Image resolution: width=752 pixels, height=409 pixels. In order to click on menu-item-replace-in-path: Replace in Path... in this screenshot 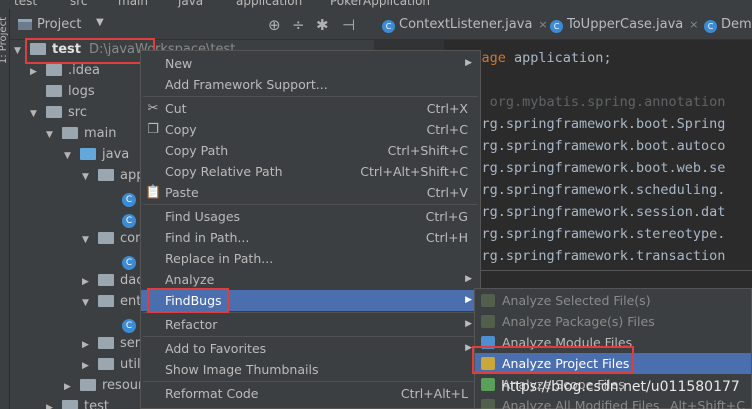, I will do `click(310, 258)`.